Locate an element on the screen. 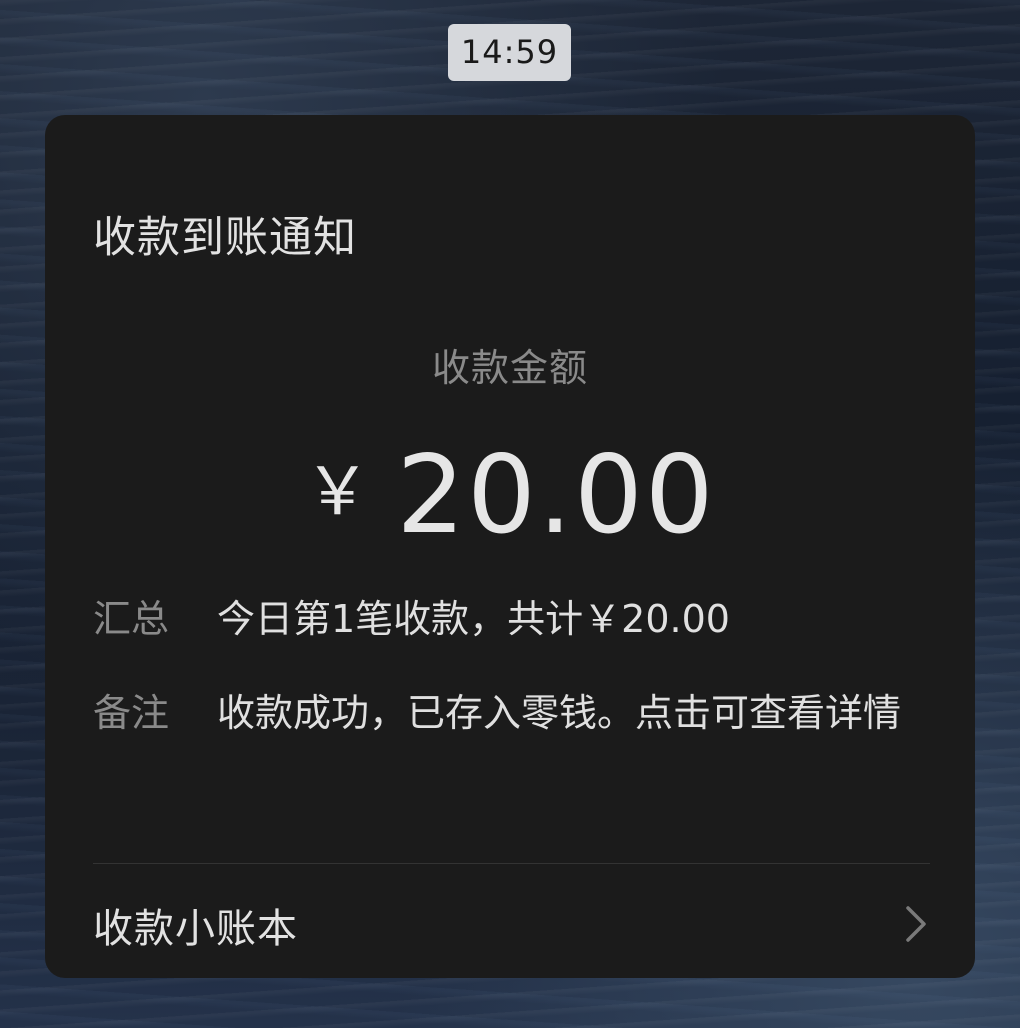 This screenshot has height=1028, width=1020. ledger-link-label: 收款小账本 is located at coordinates (195, 929).